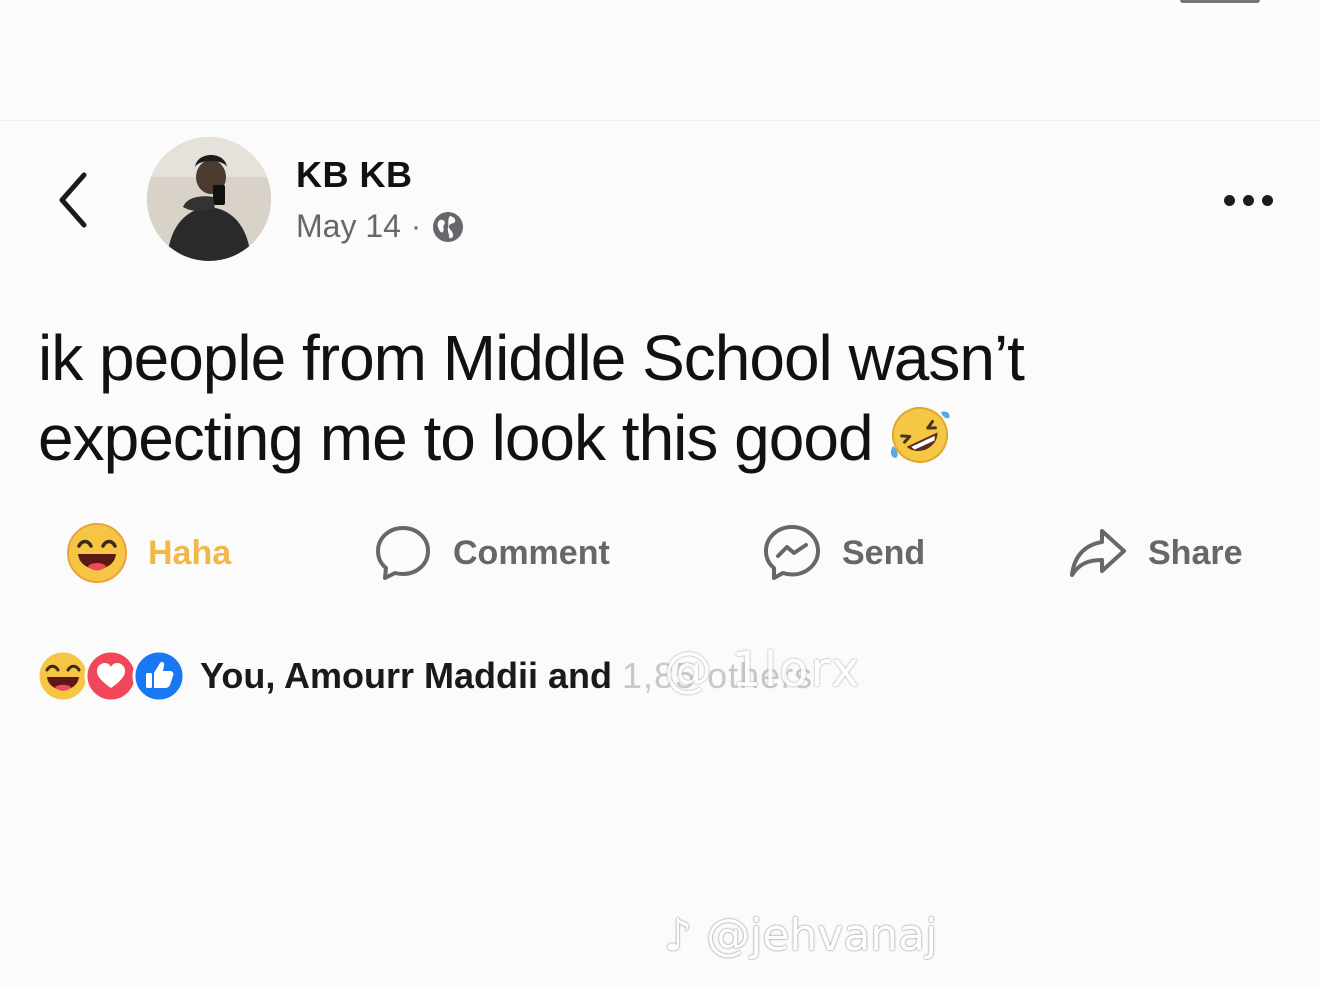  Describe the element at coordinates (920, 435) in the screenshot. I see `rolling-on-floor-laughing-emoji` at that location.